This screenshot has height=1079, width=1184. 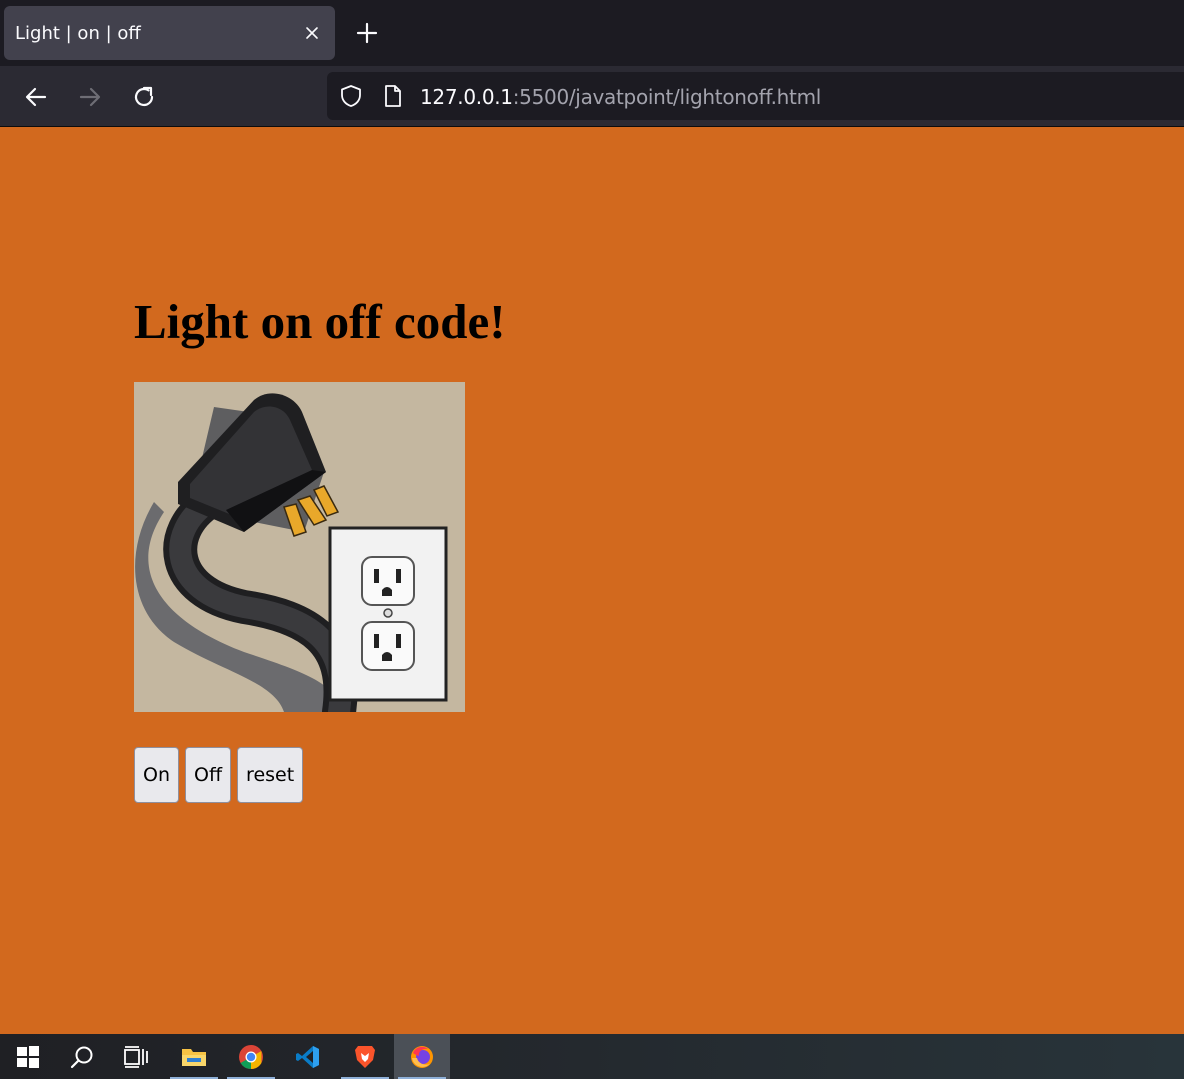 What do you see at coordinates (299, 547) in the screenshot?
I see `plug-outlet-image` at bounding box center [299, 547].